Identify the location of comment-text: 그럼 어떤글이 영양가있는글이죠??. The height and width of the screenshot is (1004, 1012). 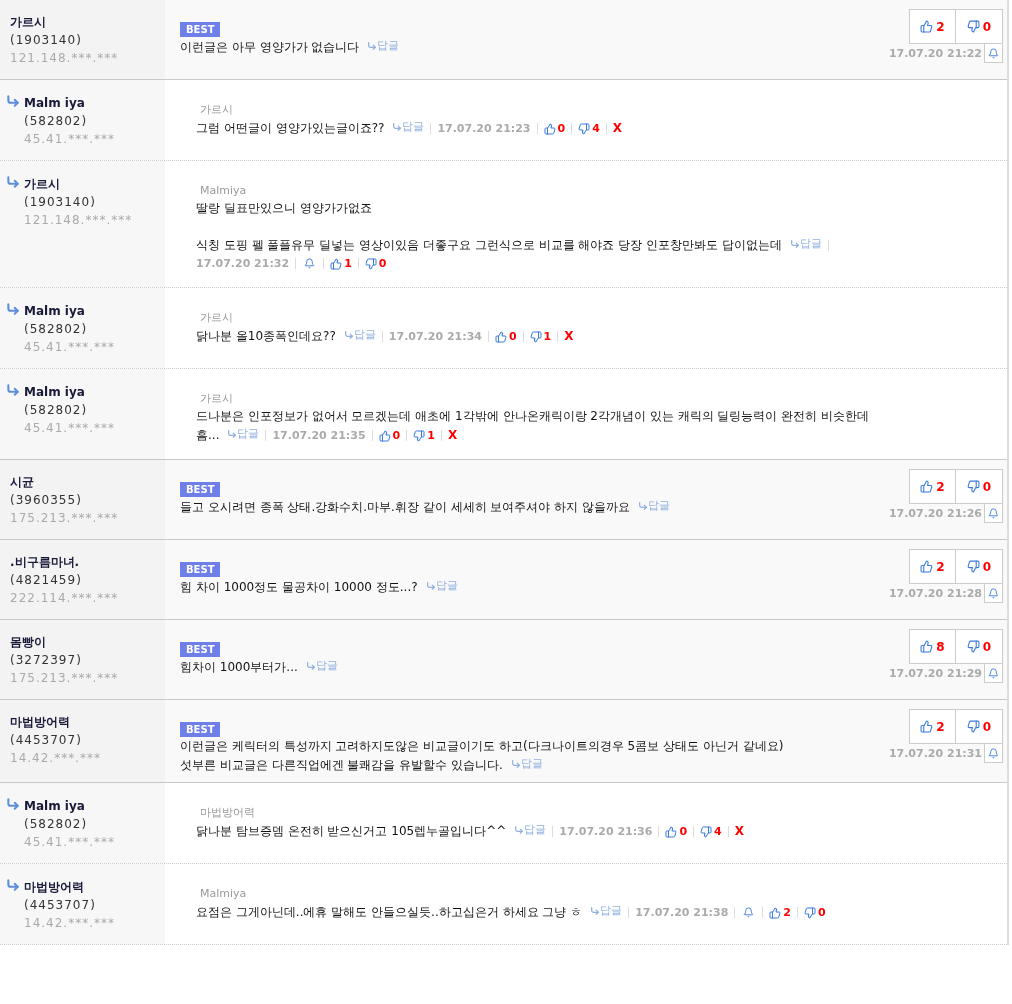
(290, 128).